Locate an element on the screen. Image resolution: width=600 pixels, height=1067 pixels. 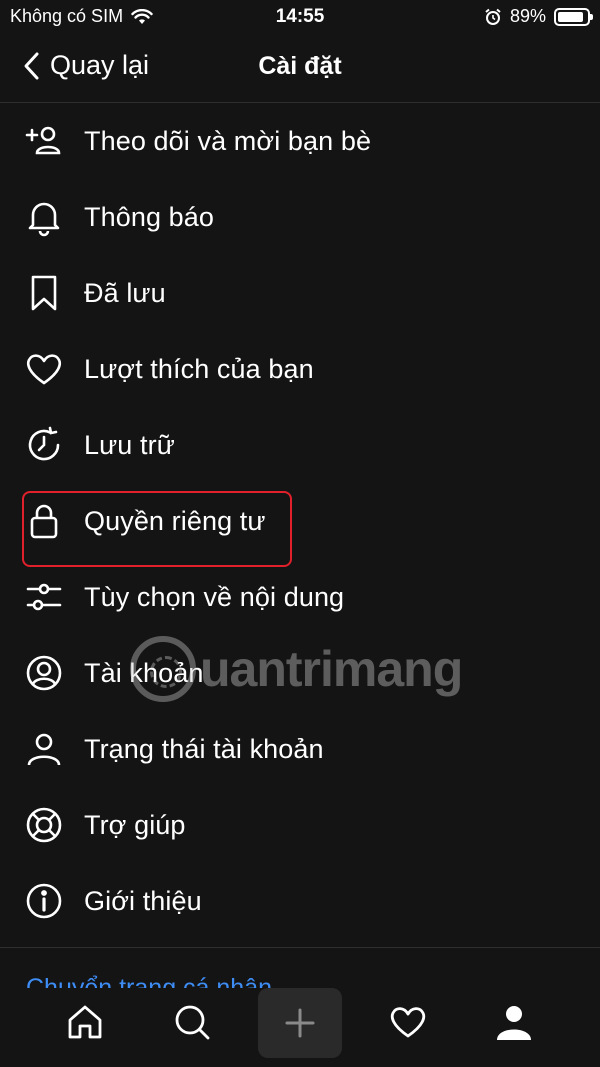
menu-item-label: Tùy chọn về nội dung is located at coordinates (214, 596).